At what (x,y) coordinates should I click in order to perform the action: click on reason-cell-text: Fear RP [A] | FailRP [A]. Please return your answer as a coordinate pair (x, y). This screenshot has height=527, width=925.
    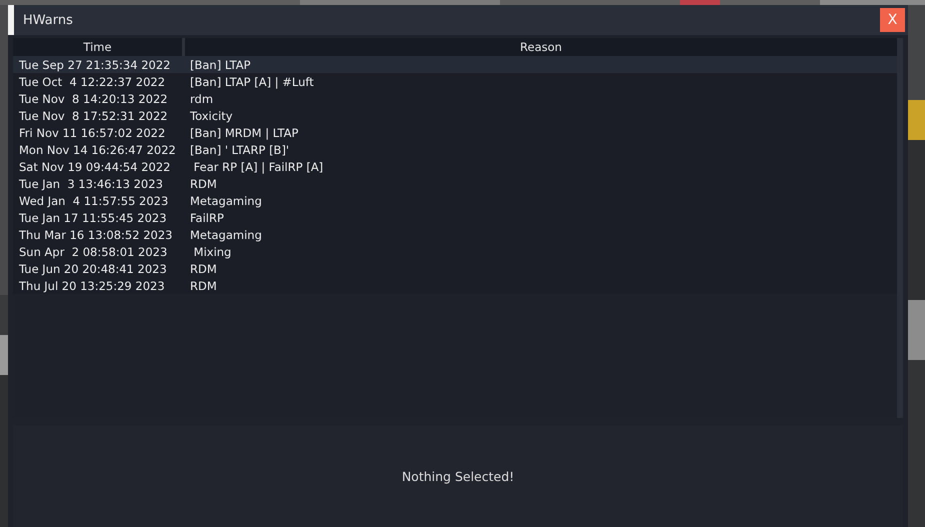
    Looking at the image, I should click on (258, 167).